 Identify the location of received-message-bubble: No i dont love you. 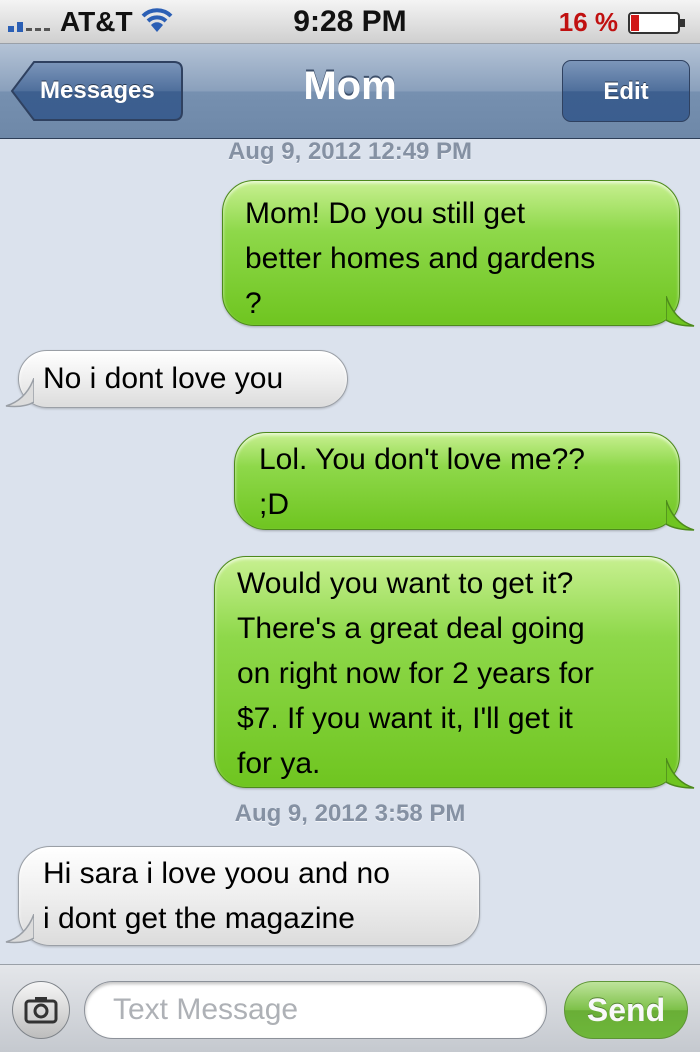
(183, 379).